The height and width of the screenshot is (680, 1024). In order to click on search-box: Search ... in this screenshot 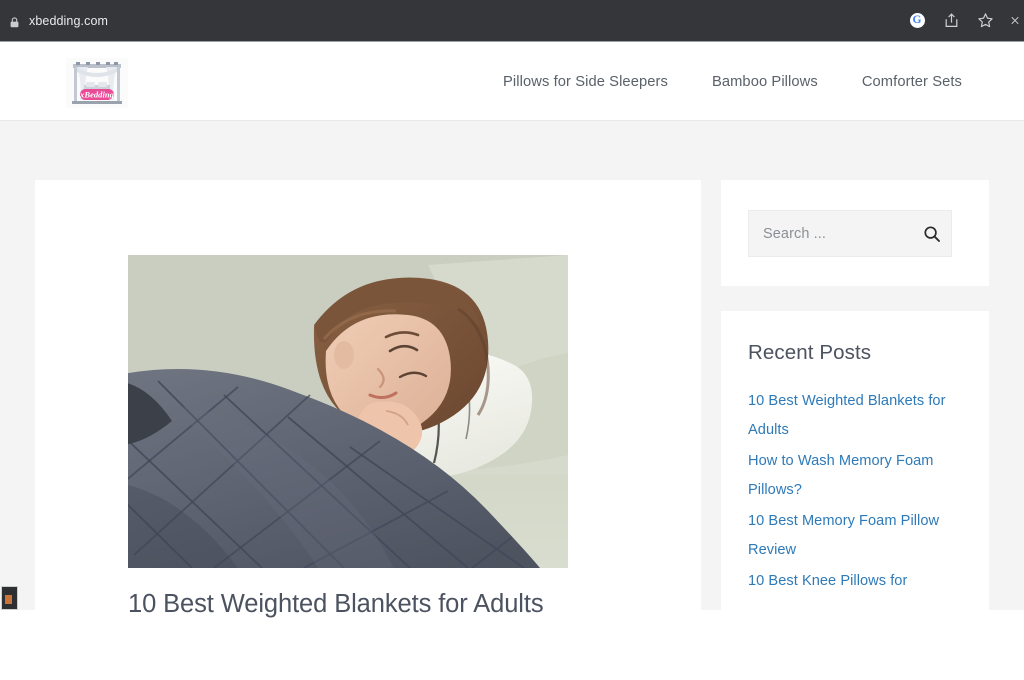, I will do `click(850, 233)`.